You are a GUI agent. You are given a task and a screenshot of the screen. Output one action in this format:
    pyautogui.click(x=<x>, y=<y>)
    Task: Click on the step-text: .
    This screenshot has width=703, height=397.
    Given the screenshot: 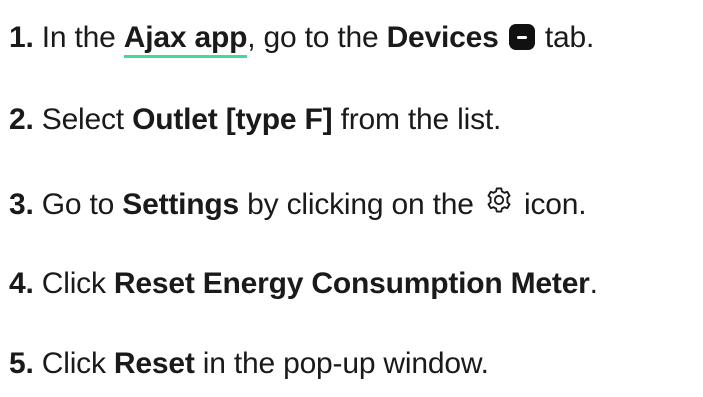 What is the action you would take?
    pyautogui.click(x=593, y=283)
    